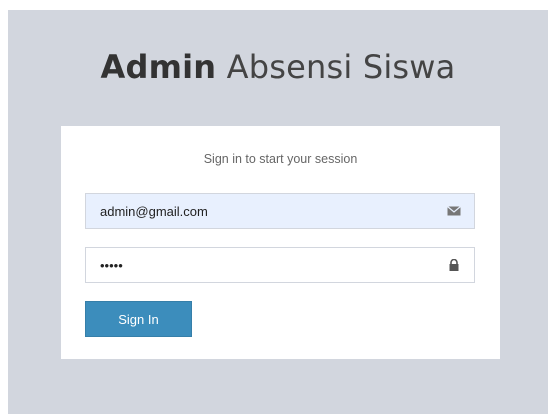 The width and height of the screenshot is (548, 414). What do you see at coordinates (280, 159) in the screenshot?
I see `login-box-message: Sign in to start your session` at bounding box center [280, 159].